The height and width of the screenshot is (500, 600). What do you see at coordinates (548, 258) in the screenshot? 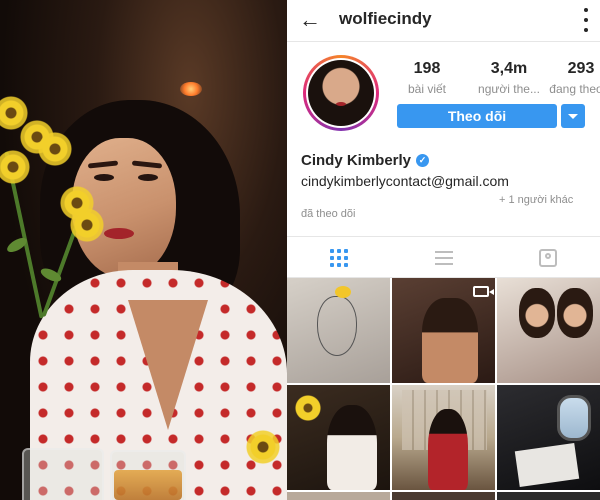
I see `tagged-icon` at bounding box center [548, 258].